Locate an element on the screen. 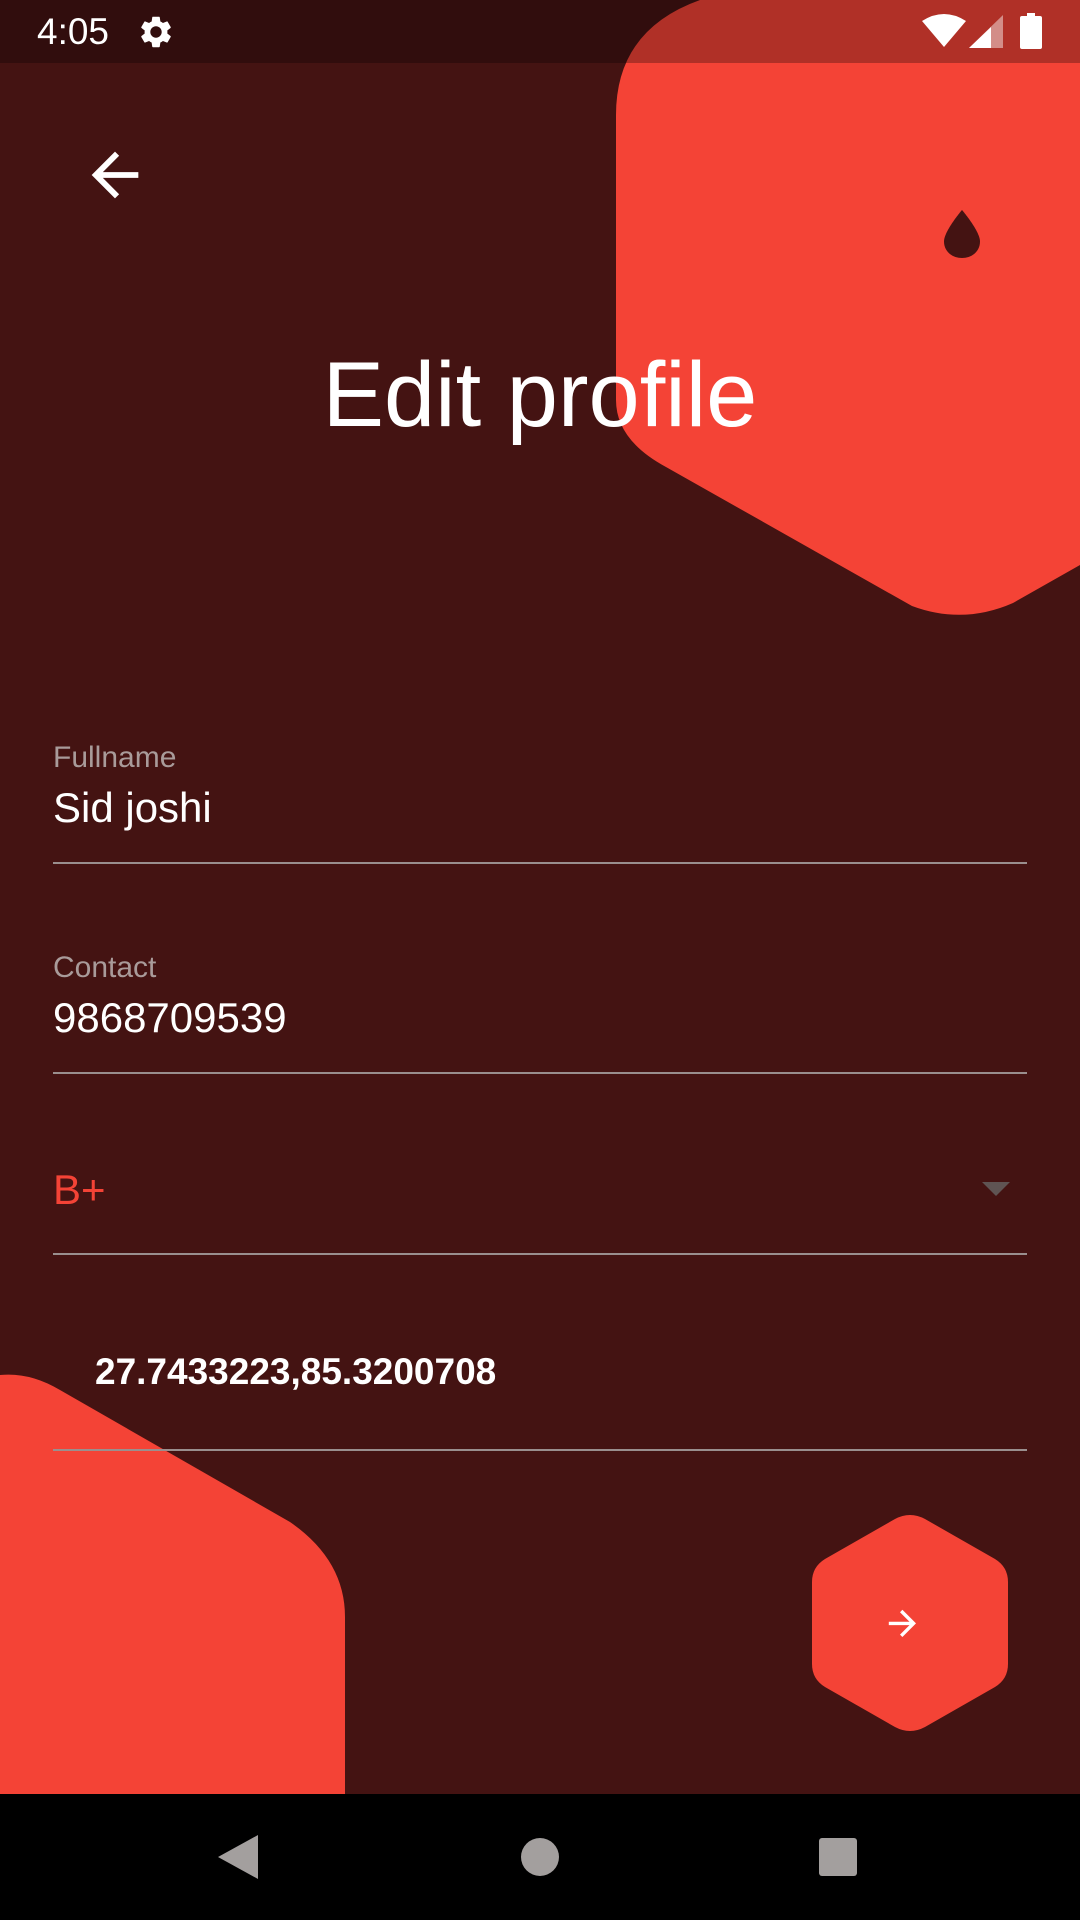  home-circle-icon is located at coordinates (540, 1857).